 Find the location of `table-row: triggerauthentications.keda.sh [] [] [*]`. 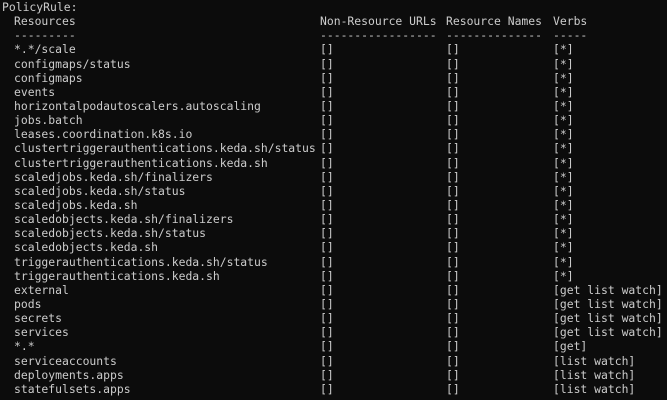

table-row: triggerauthentications.keda.sh [] [] [*] is located at coordinates (333, 276).